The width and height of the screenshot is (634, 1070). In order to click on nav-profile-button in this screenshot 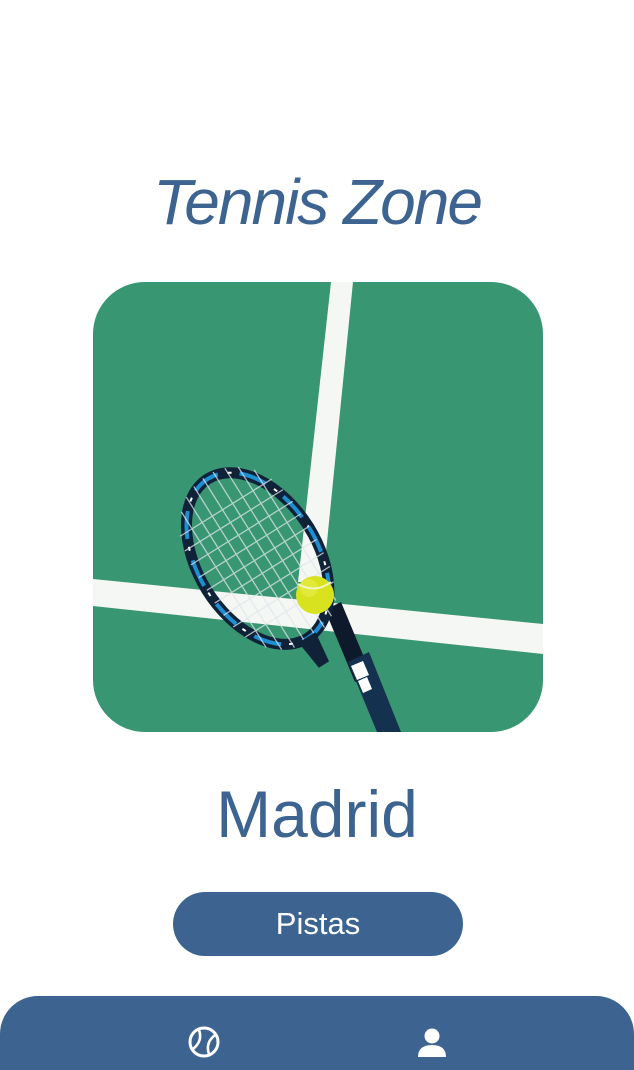, I will do `click(432, 1044)`.